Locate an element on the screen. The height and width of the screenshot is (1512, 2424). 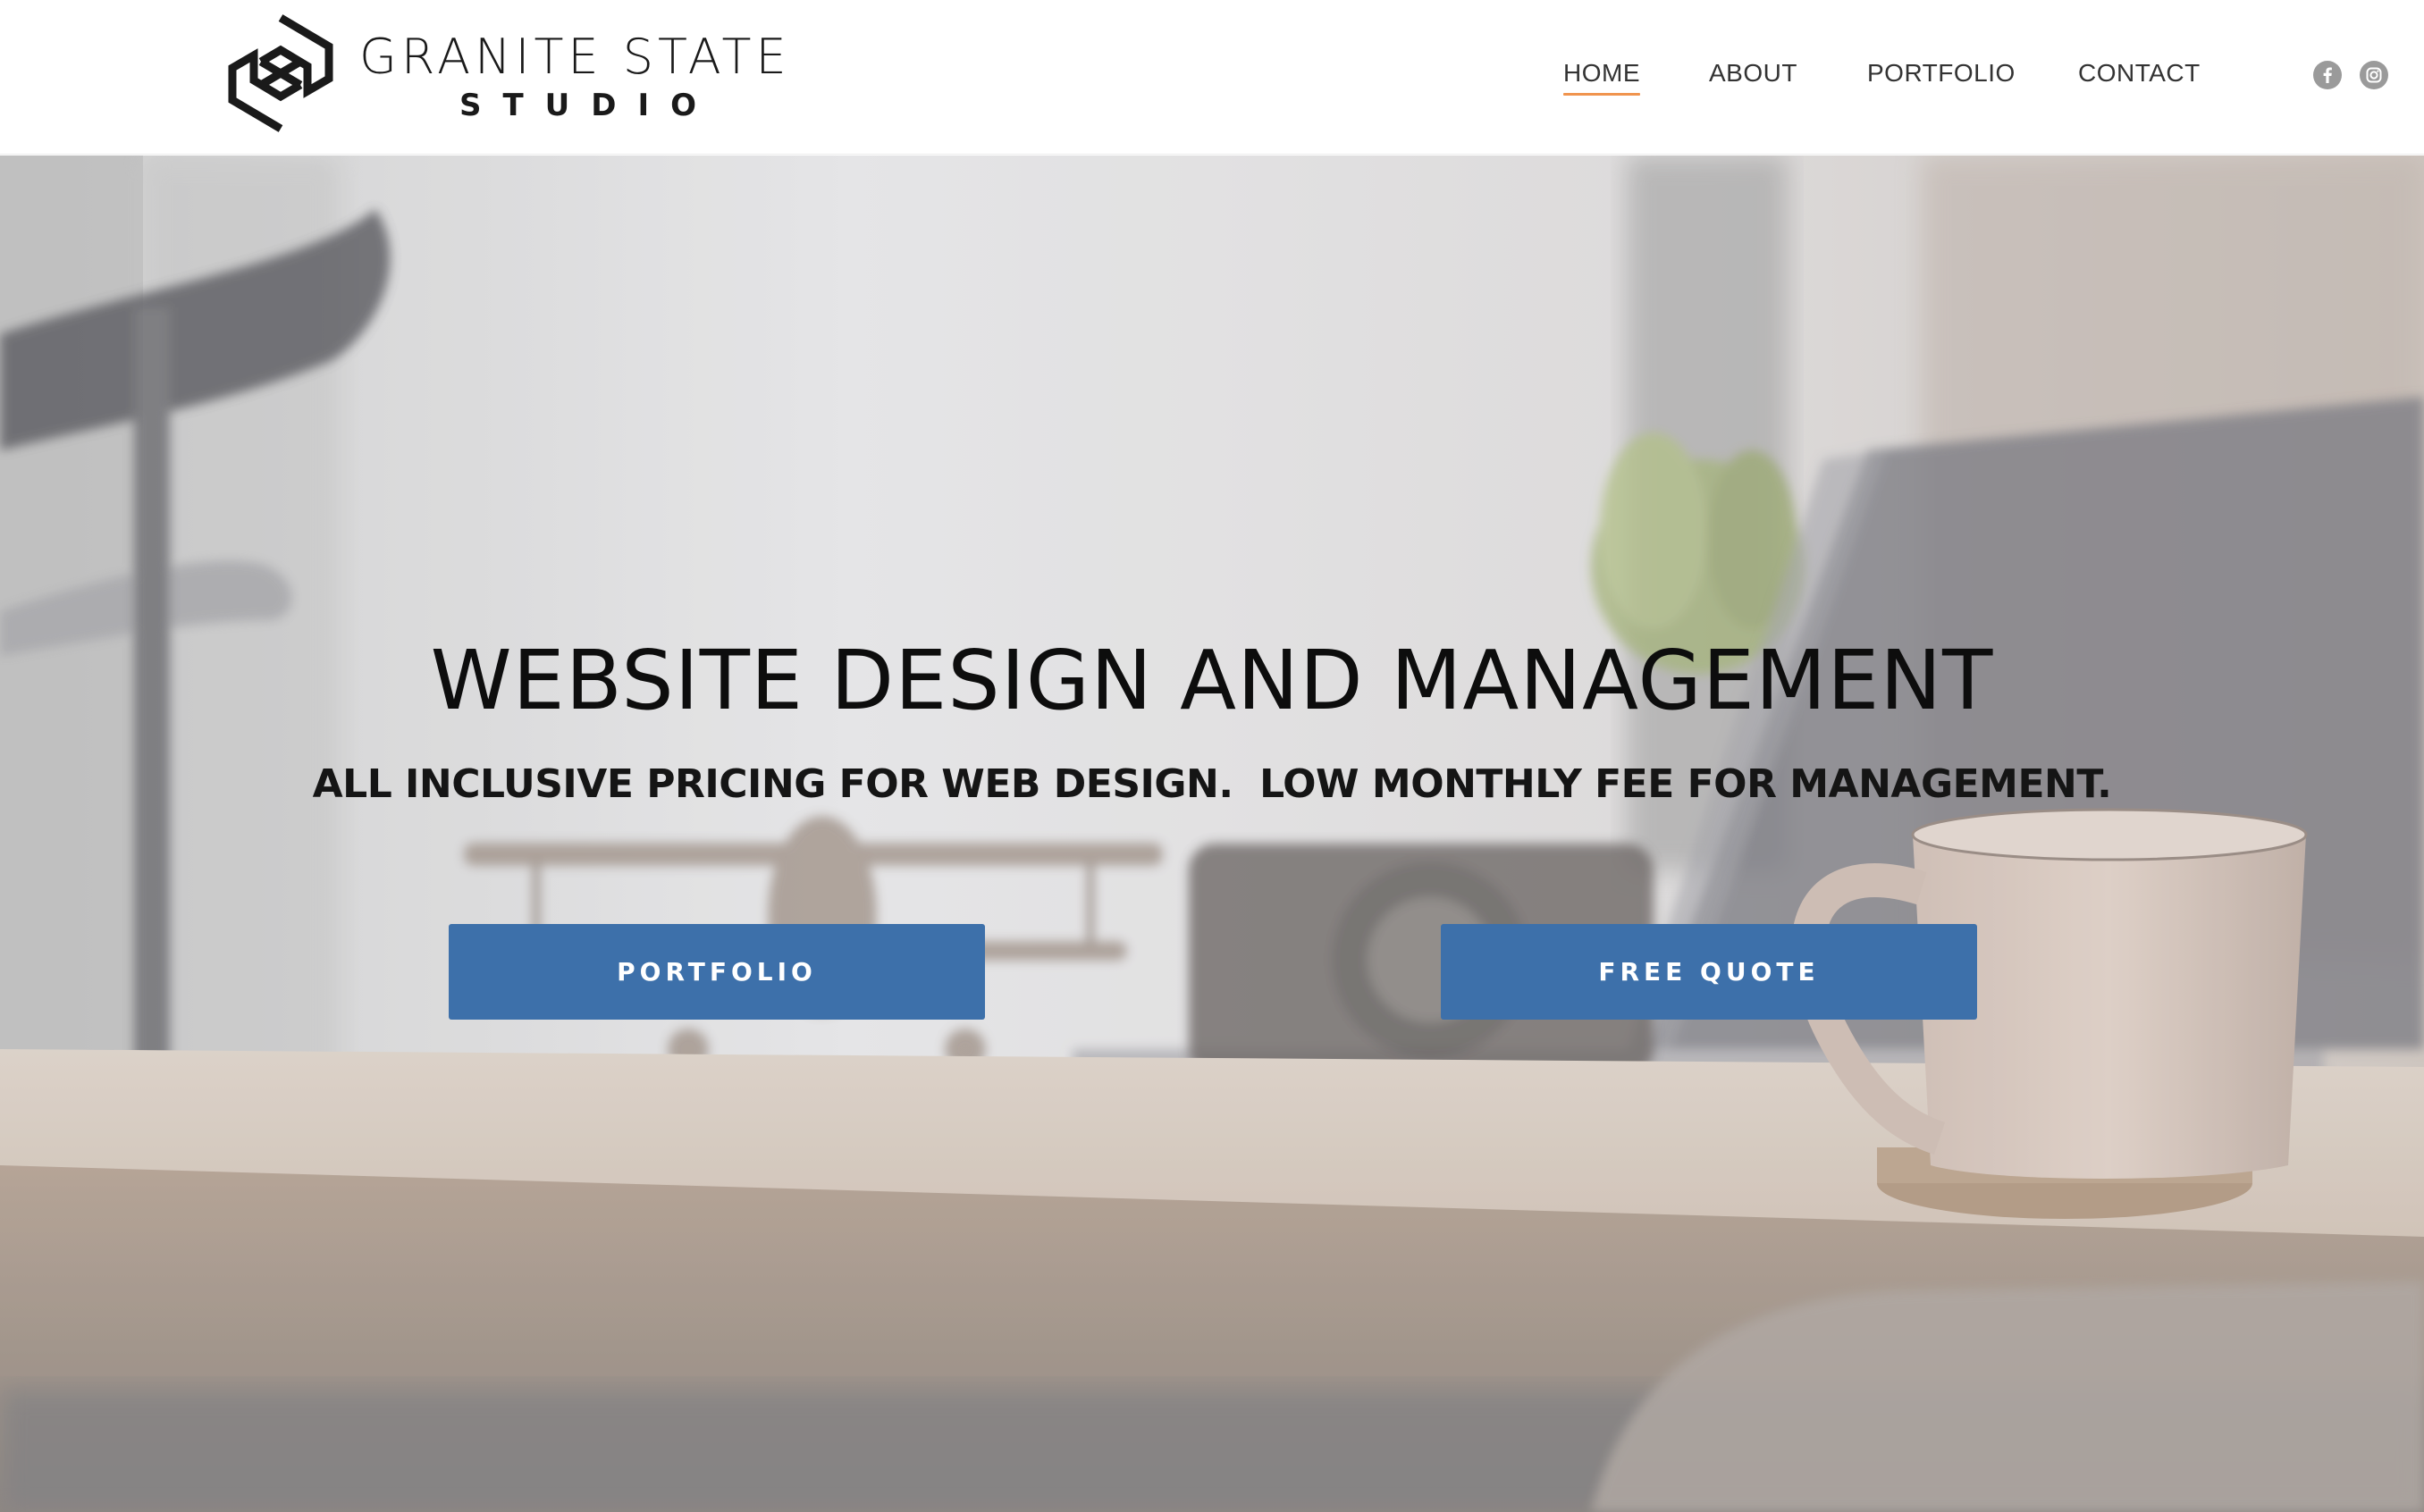
nav-contact: CONTACT is located at coordinates (2139, 73).